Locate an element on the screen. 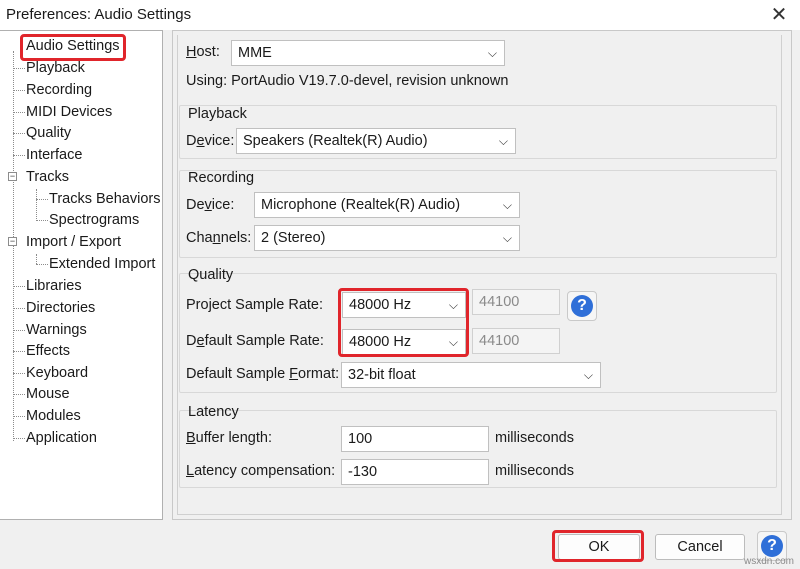 The height and width of the screenshot is (569, 800). collapse-import-export-icon: − is located at coordinates (12, 241).